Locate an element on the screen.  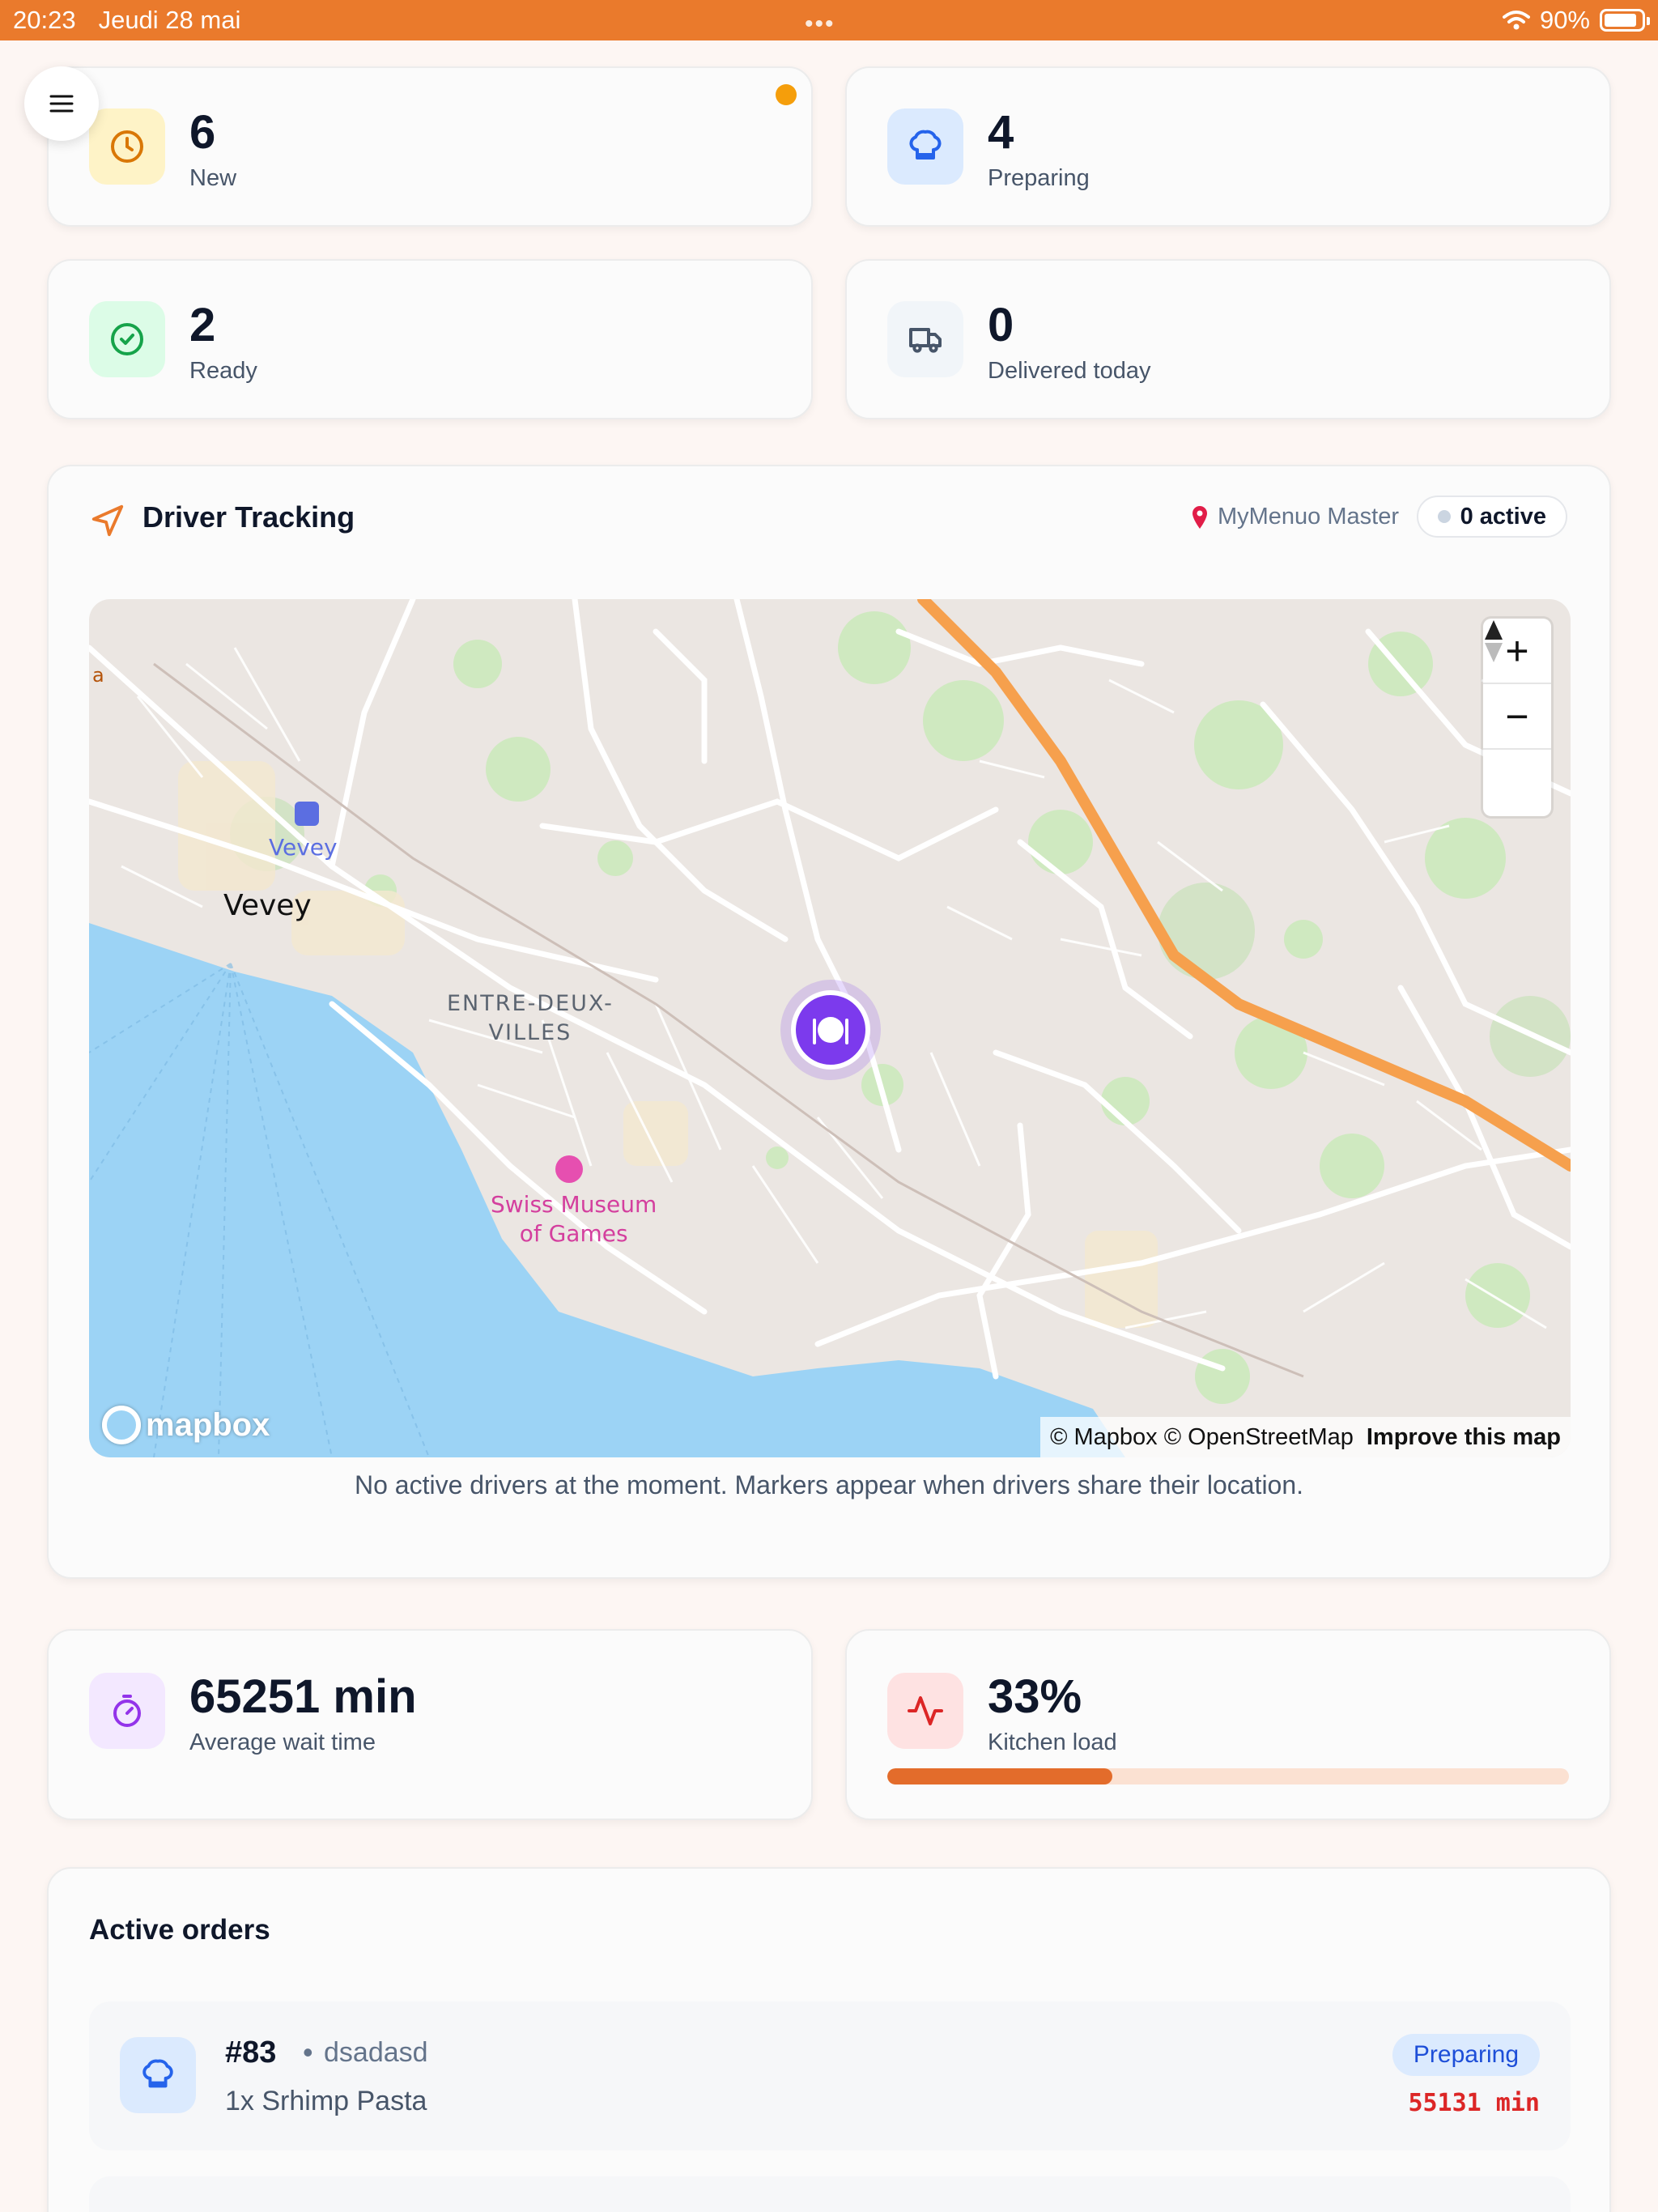
order-status-badge: Preparing is located at coordinates (1466, 2055).